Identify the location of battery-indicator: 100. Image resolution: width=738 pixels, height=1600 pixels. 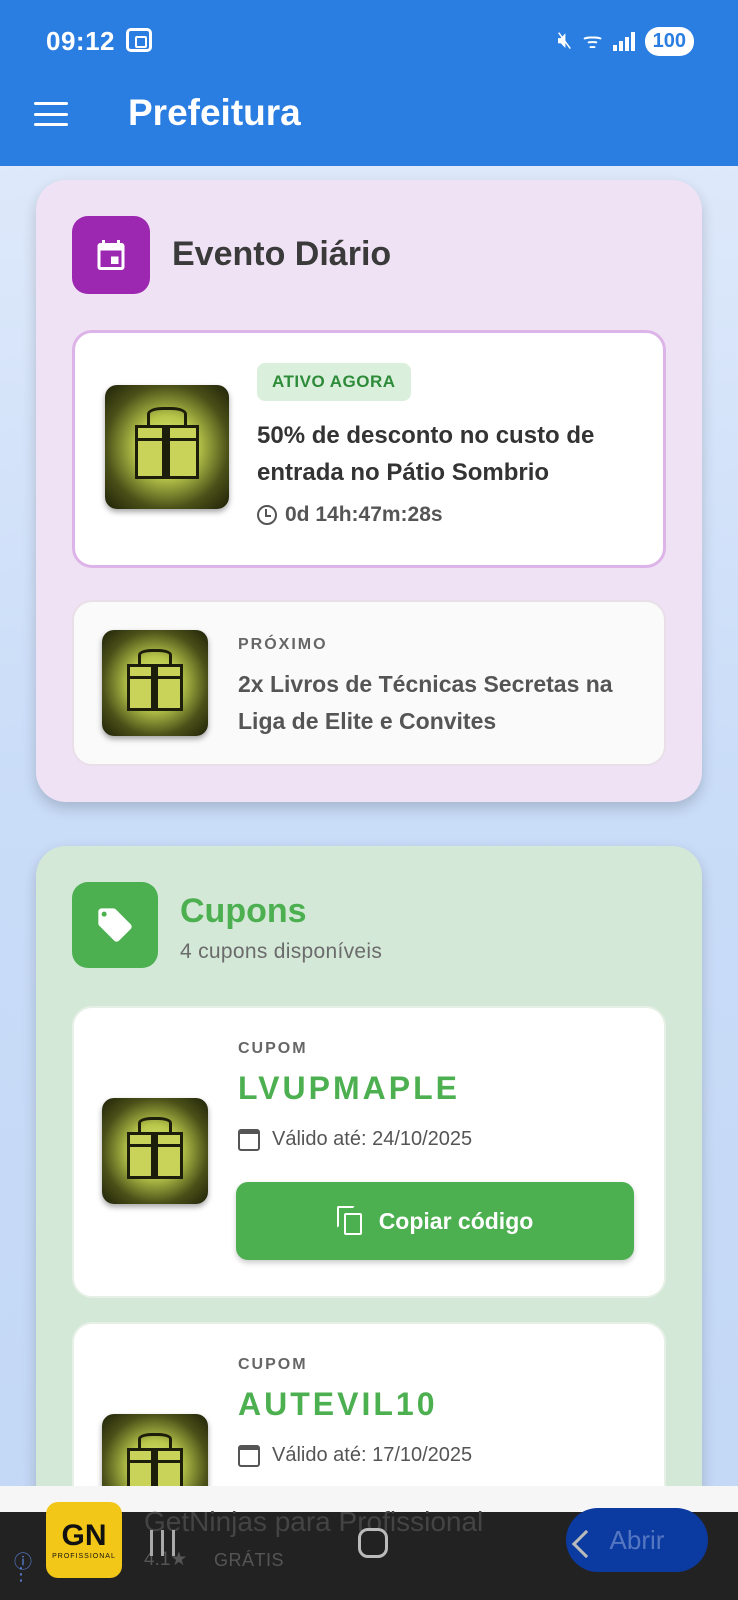
(669, 41).